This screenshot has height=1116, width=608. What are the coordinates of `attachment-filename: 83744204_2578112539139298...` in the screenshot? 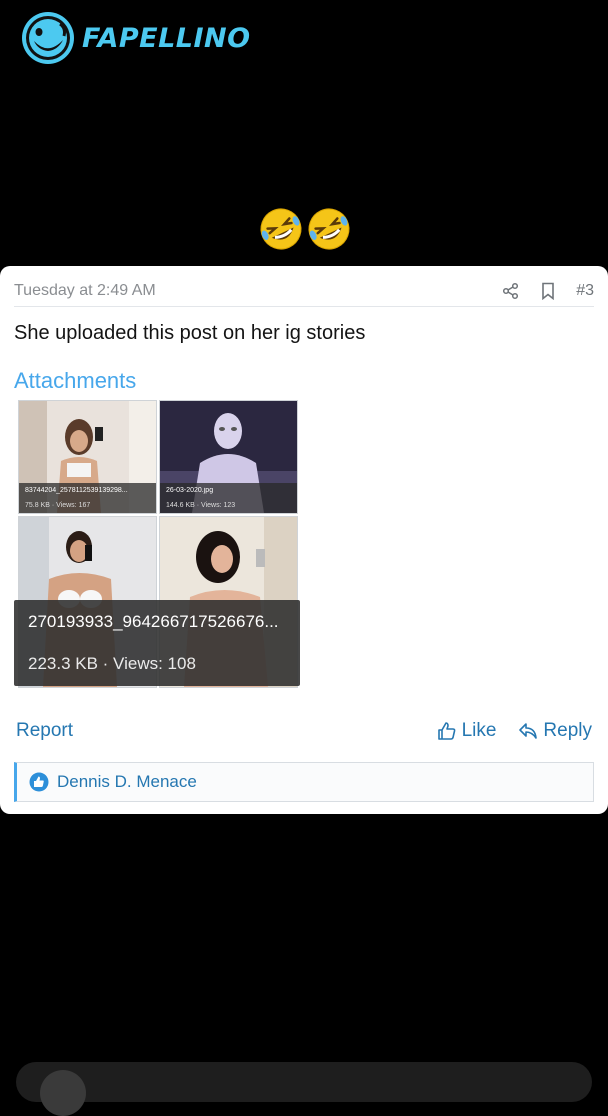 It's located at (76, 490).